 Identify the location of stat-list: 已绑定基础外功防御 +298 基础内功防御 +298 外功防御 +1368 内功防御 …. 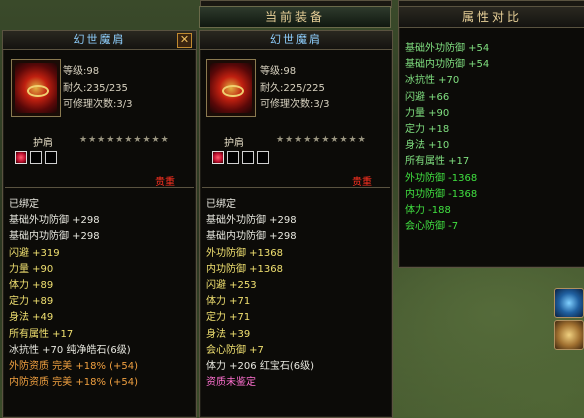
(260, 294).